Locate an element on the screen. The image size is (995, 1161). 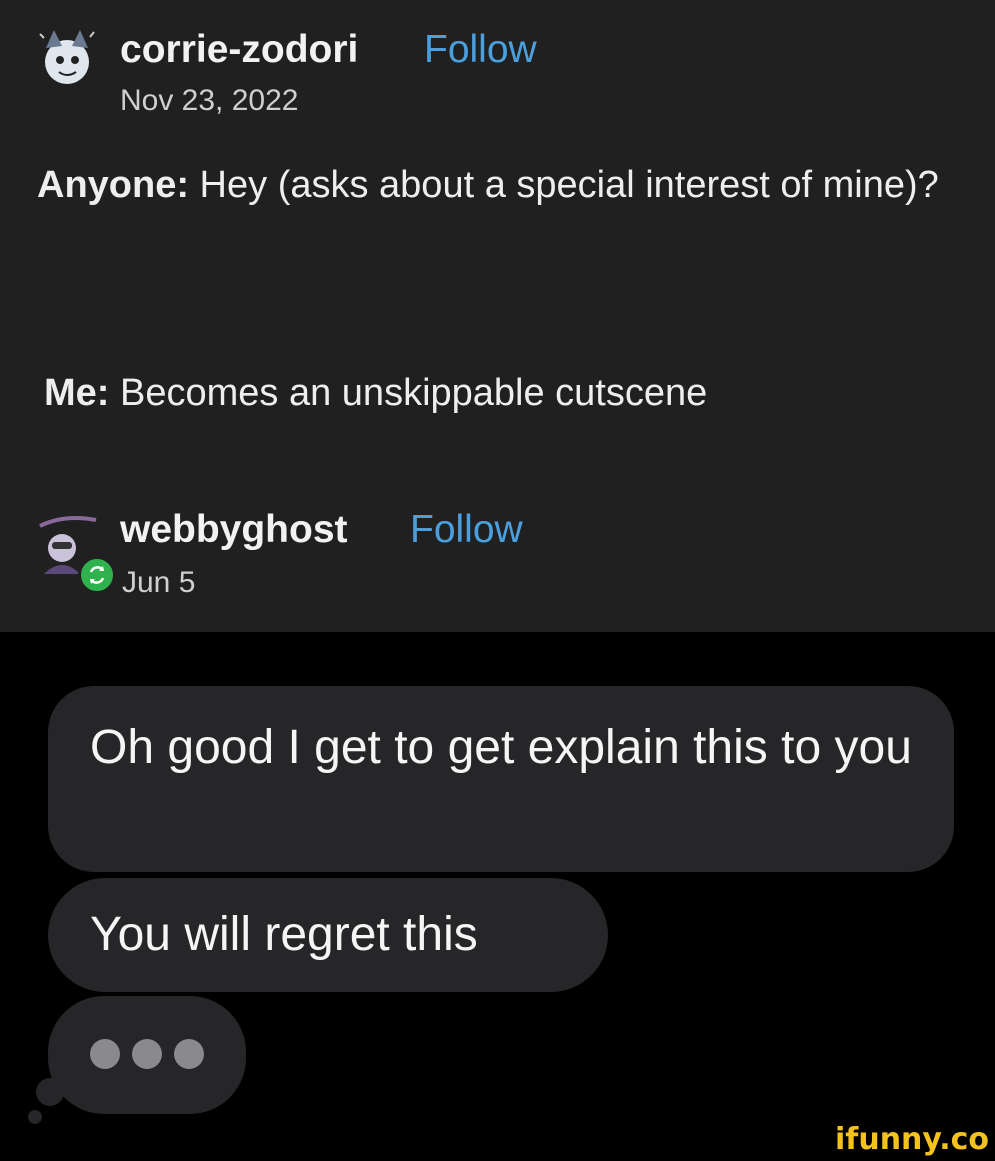
message-bubble: You will regret this is located at coordinates (328, 935).